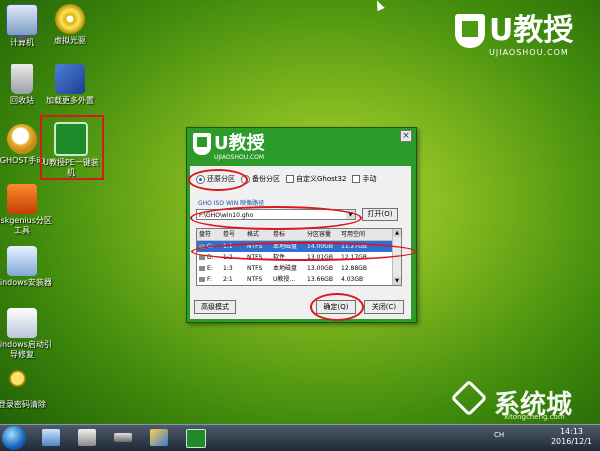 The height and width of the screenshot is (451, 600). What do you see at coordinates (22, 199) in the screenshot?
I see `diskgenius-icon` at bounding box center [22, 199].